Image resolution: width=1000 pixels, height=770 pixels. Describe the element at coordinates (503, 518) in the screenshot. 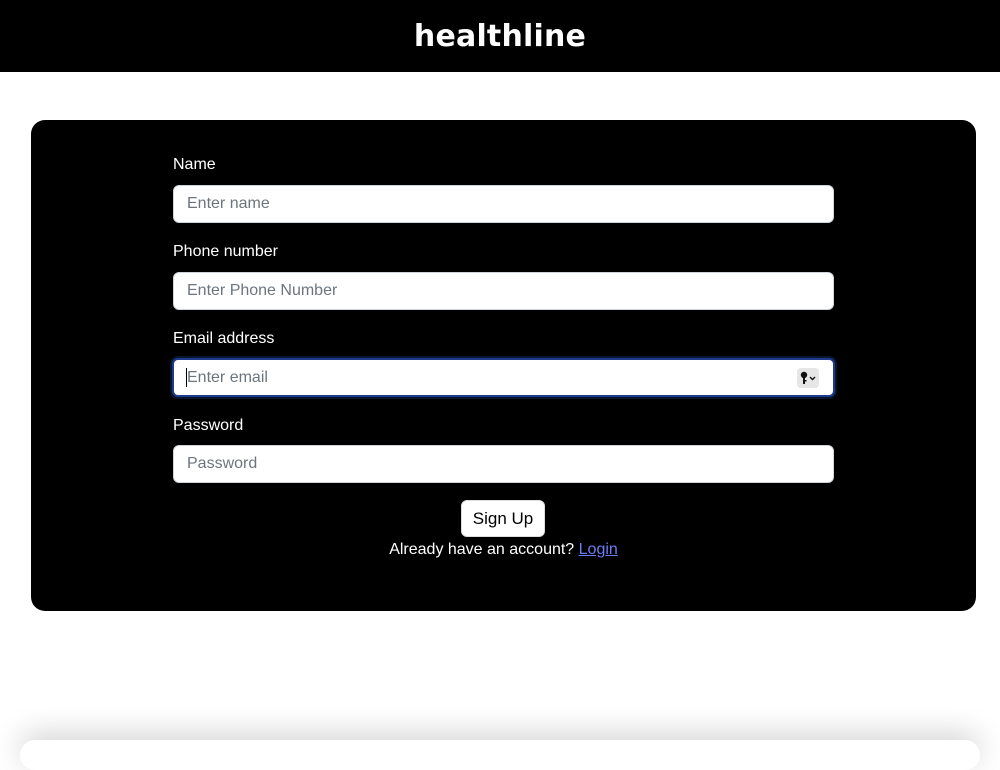

I see `sign-up-button: Sign Up` at that location.